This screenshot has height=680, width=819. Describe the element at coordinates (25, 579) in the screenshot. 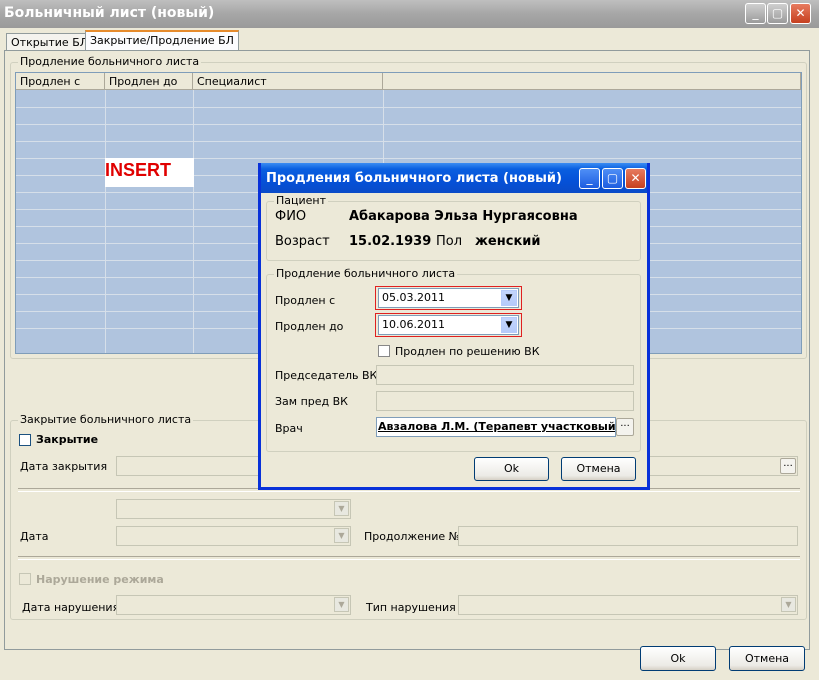

I see `violation-checkbox` at that location.